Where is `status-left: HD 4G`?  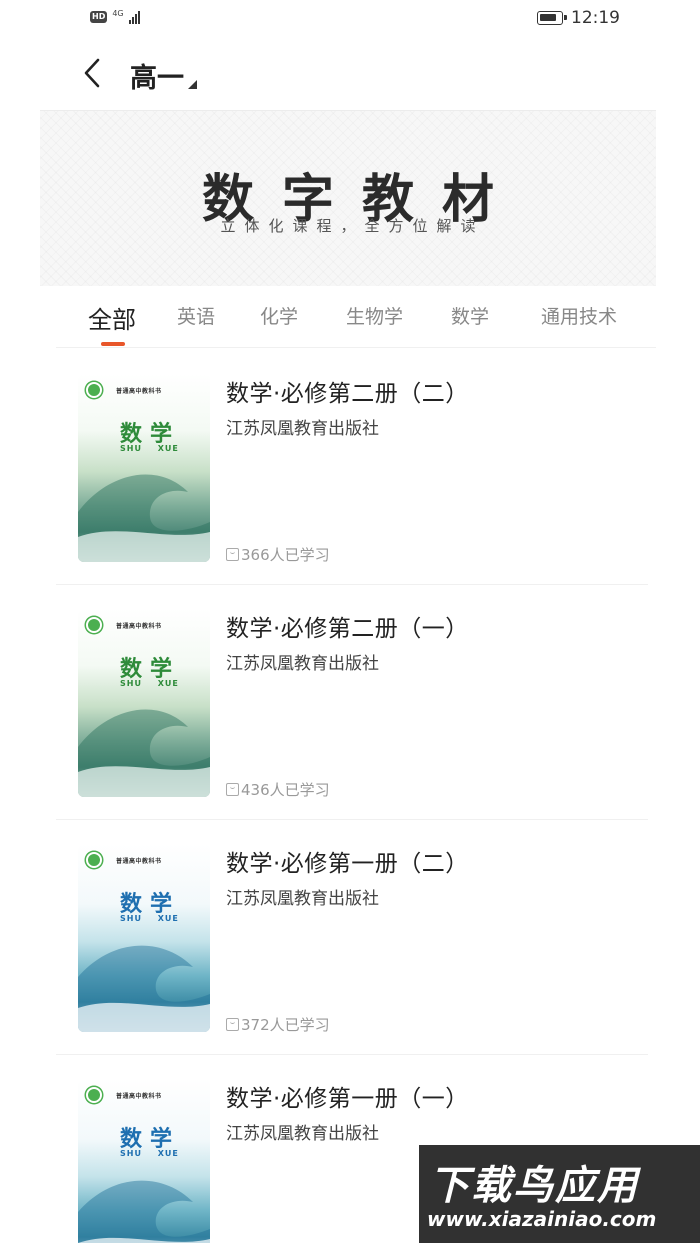
status-left: HD 4G is located at coordinates (115, 16).